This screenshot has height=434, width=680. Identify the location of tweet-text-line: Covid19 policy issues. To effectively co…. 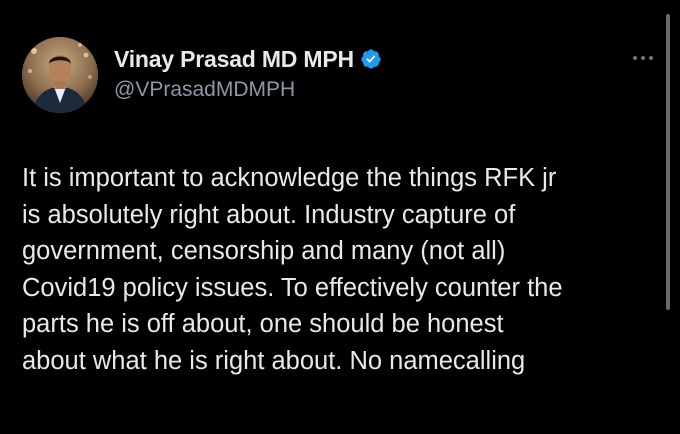
(292, 287).